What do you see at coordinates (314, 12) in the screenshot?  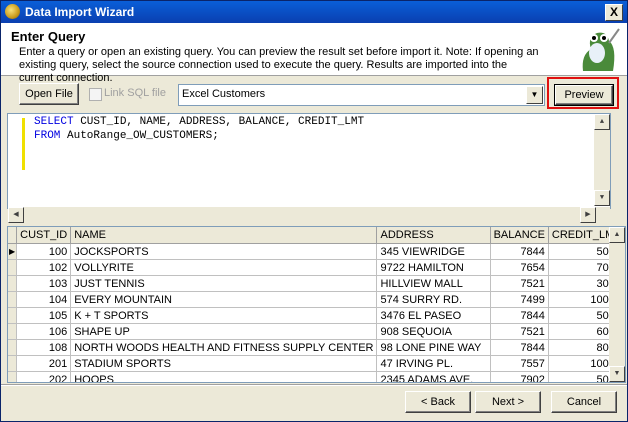 I see `title-bar: Data Import Wizard X` at bounding box center [314, 12].